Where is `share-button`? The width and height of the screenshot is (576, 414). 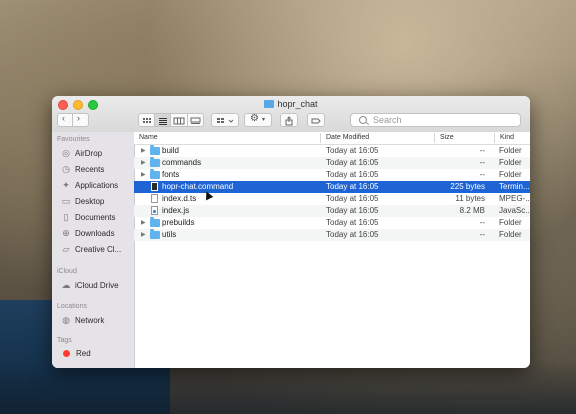 share-button is located at coordinates (289, 120).